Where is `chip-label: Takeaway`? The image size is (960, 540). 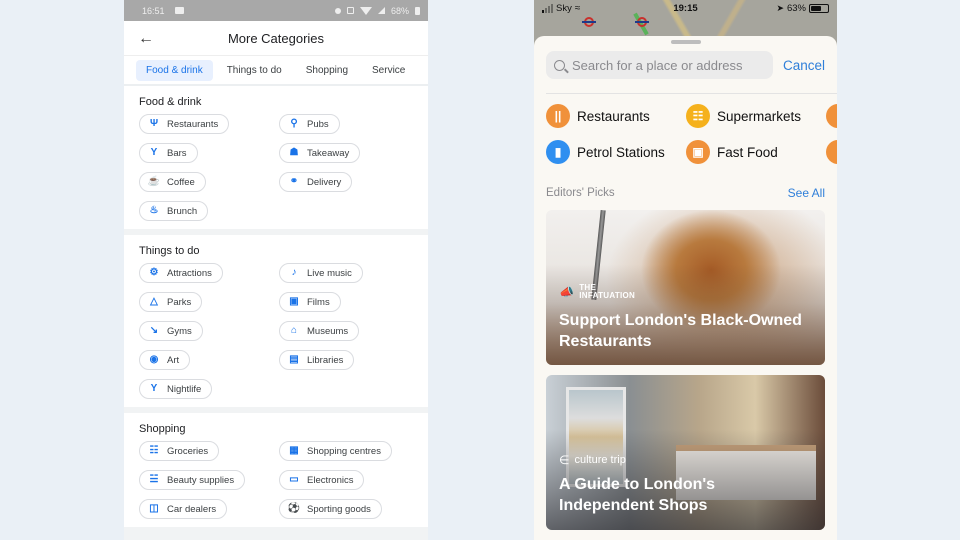
chip-label: Takeaway is located at coordinates (328, 153).